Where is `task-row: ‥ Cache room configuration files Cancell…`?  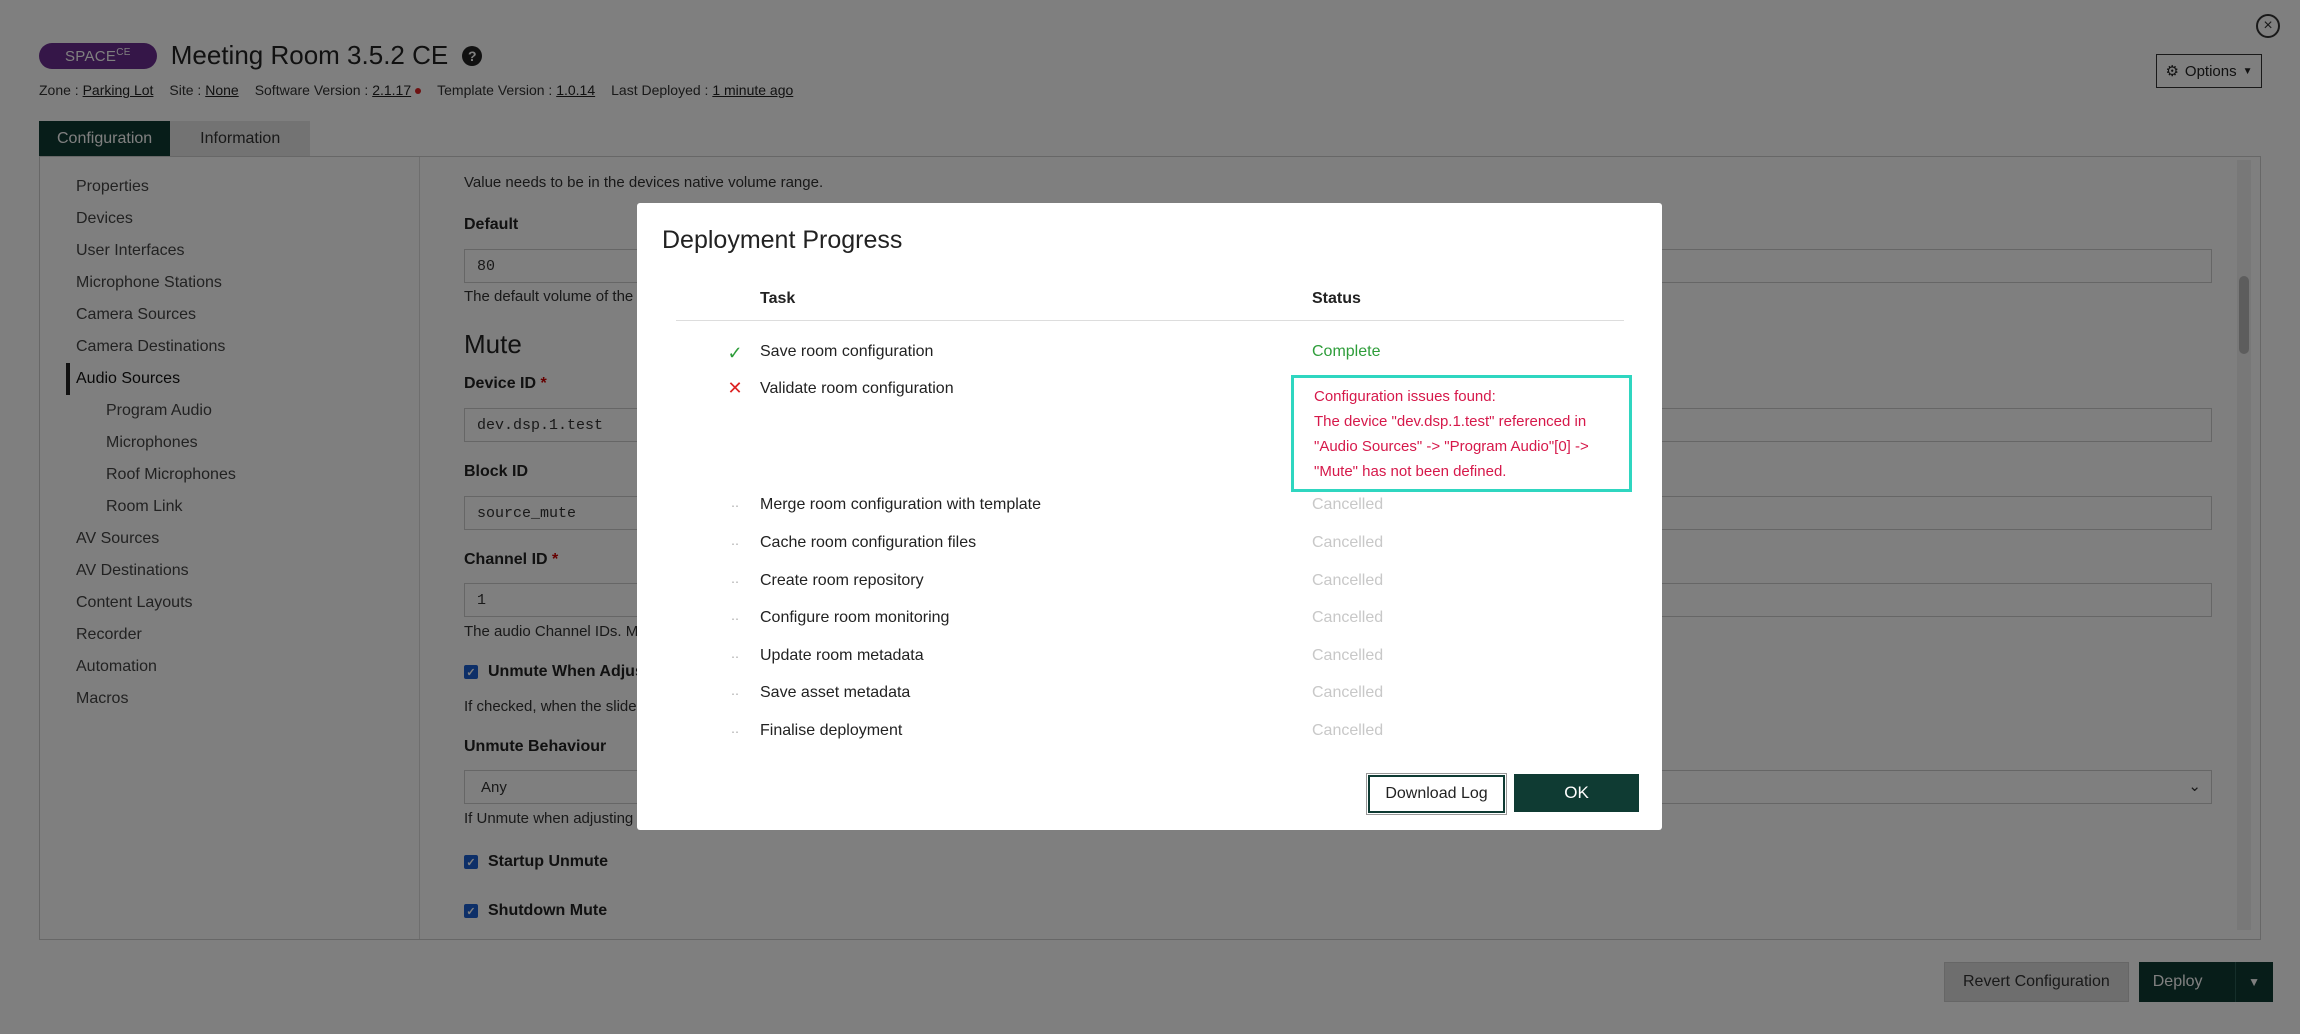
task-row: ‥ Cache room configuration files Cancell… is located at coordinates (1149, 553).